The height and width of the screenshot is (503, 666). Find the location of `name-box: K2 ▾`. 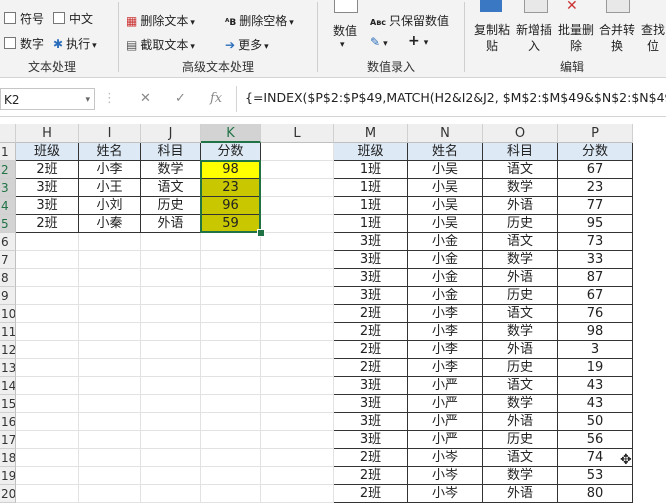

name-box: K2 ▾ is located at coordinates (47, 99).